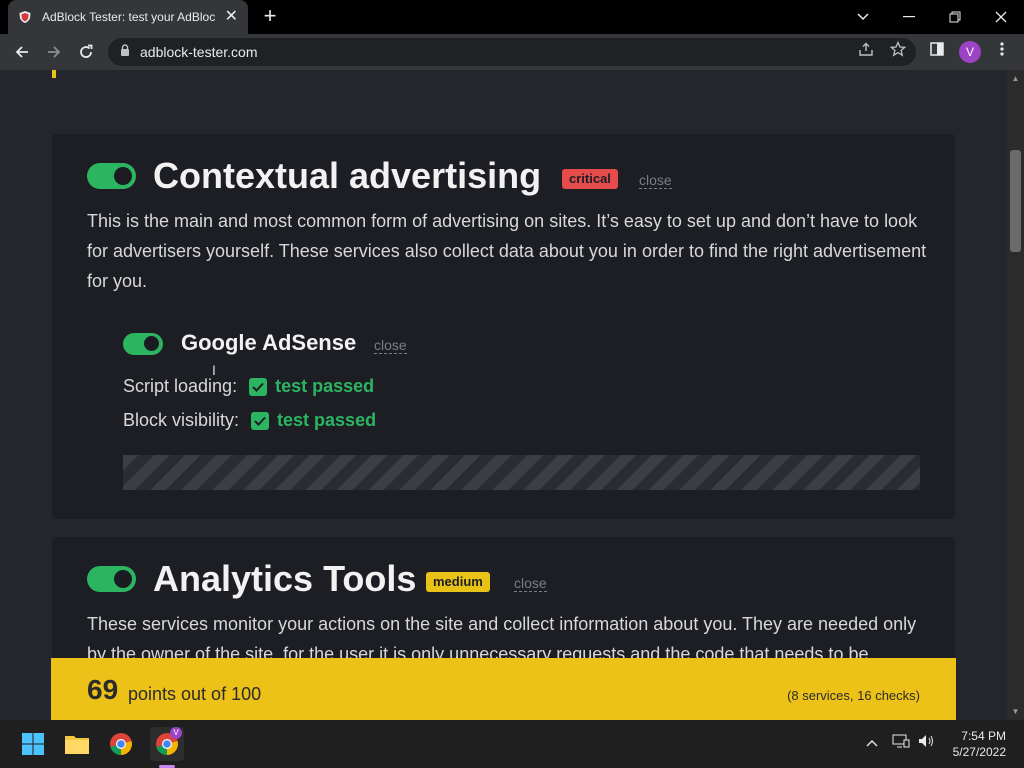  What do you see at coordinates (1002, 49) in the screenshot?
I see `browser-menu-icon` at bounding box center [1002, 49].